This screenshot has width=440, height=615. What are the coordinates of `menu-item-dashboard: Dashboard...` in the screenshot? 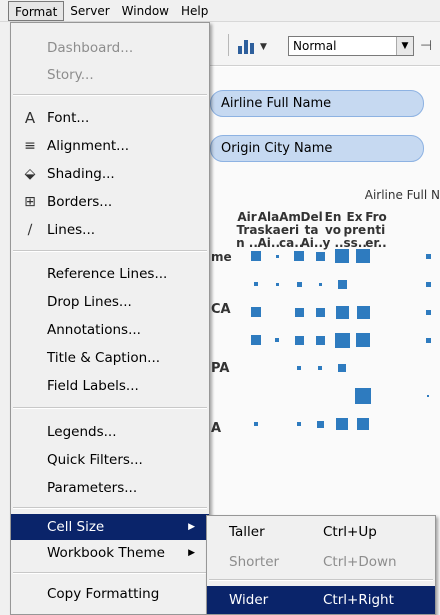 It's located at (110, 48).